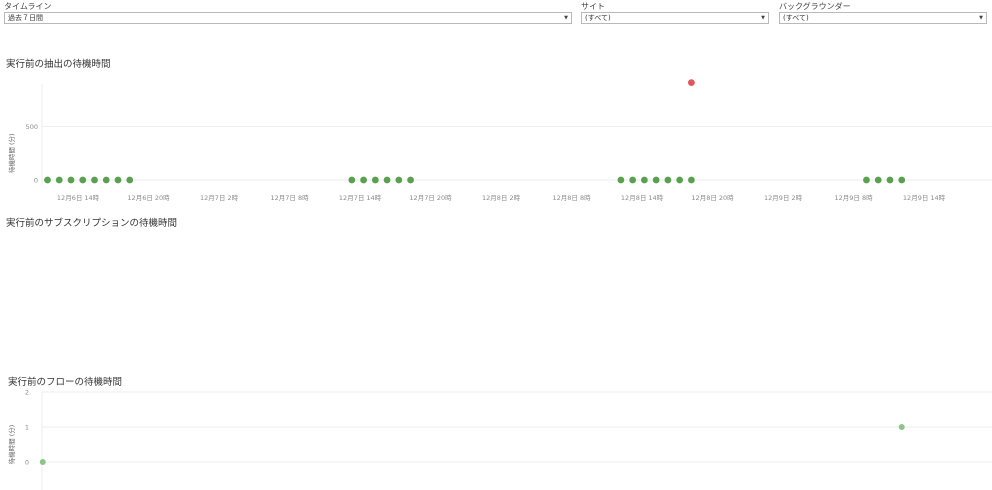 The width and height of the screenshot is (992, 490). What do you see at coordinates (27, 393) in the screenshot?
I see `flow-y-tick-label: 2` at bounding box center [27, 393].